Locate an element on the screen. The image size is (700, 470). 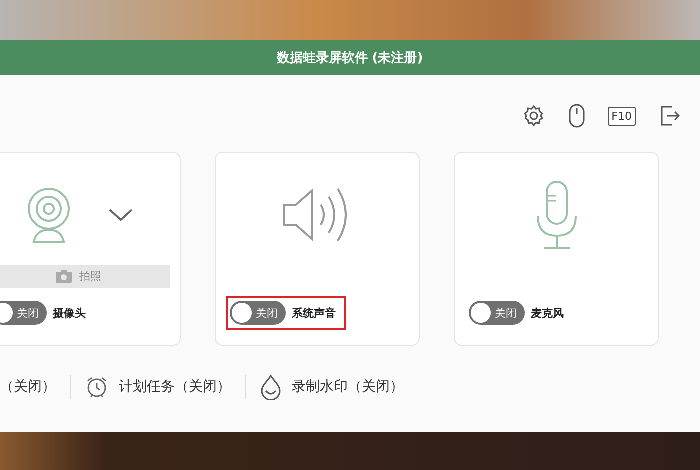
source-label: 麦克风 is located at coordinates (547, 313).